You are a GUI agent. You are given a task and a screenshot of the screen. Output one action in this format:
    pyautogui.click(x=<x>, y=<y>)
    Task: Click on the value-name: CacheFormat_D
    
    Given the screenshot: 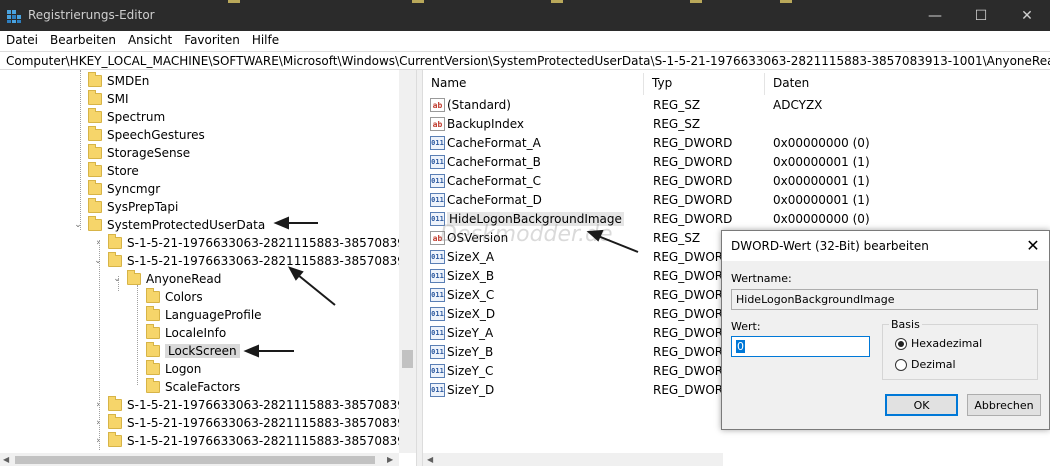 What is the action you would take?
    pyautogui.click(x=494, y=200)
    